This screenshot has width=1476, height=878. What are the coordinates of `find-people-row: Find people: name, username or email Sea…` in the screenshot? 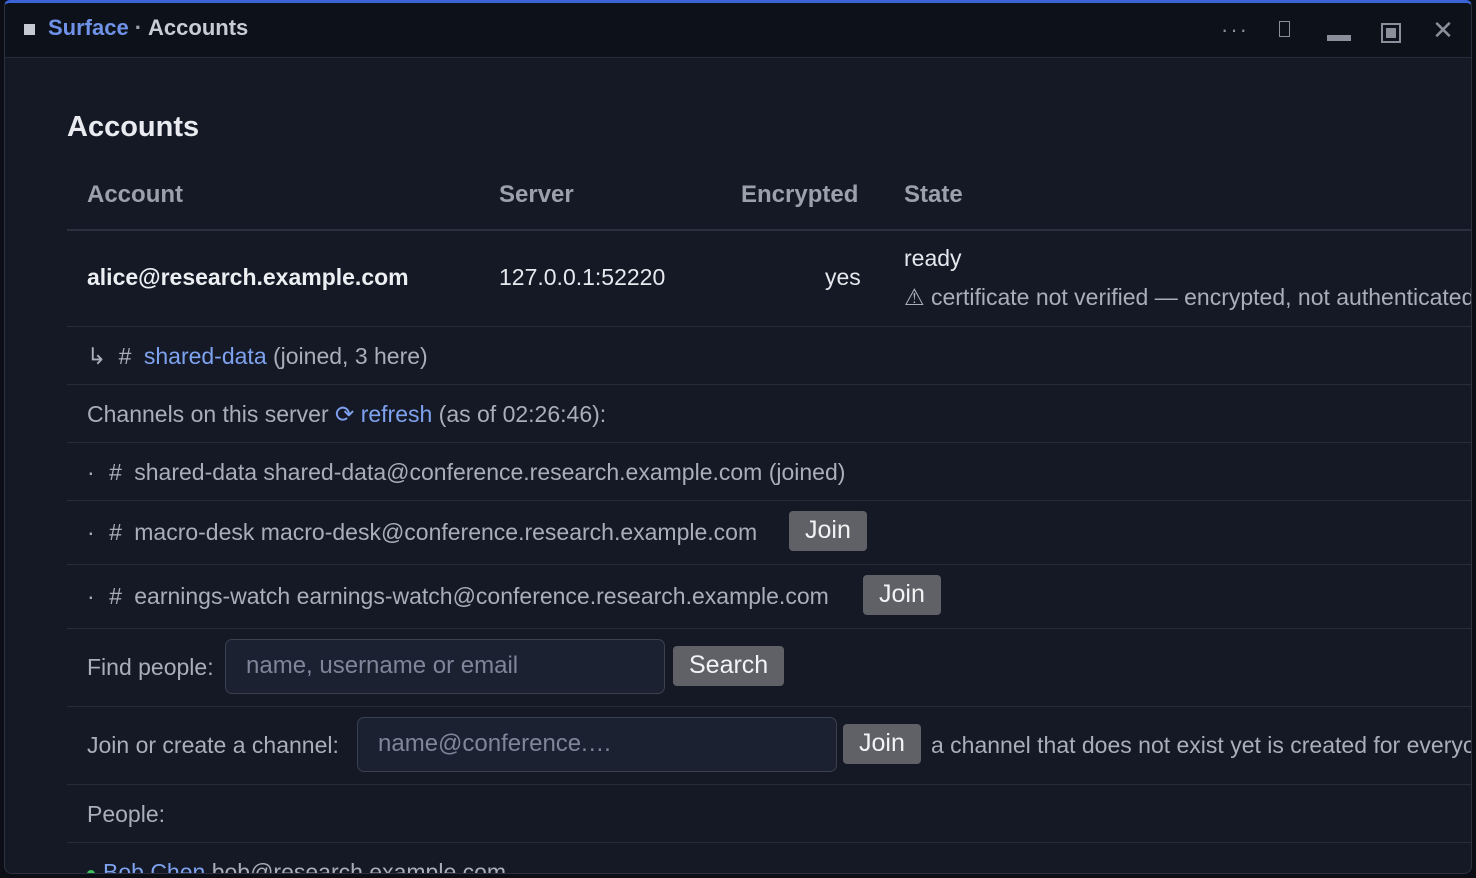 It's located at (769, 668).